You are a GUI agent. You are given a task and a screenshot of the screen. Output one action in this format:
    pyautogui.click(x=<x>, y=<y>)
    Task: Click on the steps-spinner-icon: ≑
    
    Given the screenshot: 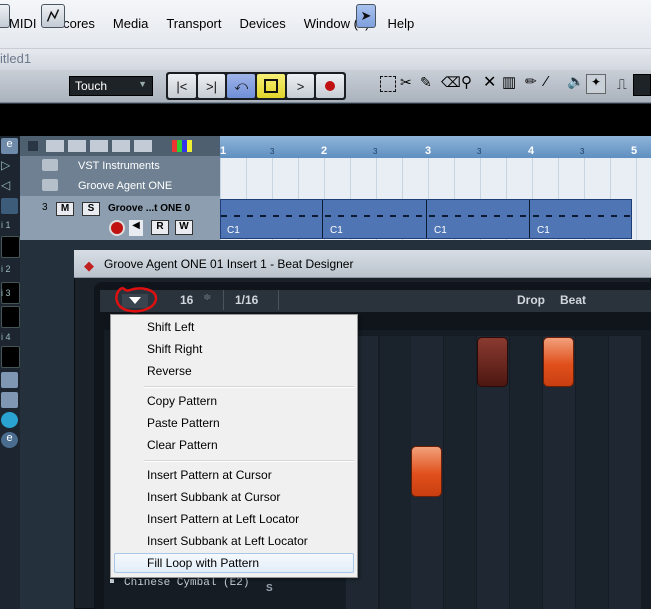 What is the action you would take?
    pyautogui.click(x=207, y=297)
    